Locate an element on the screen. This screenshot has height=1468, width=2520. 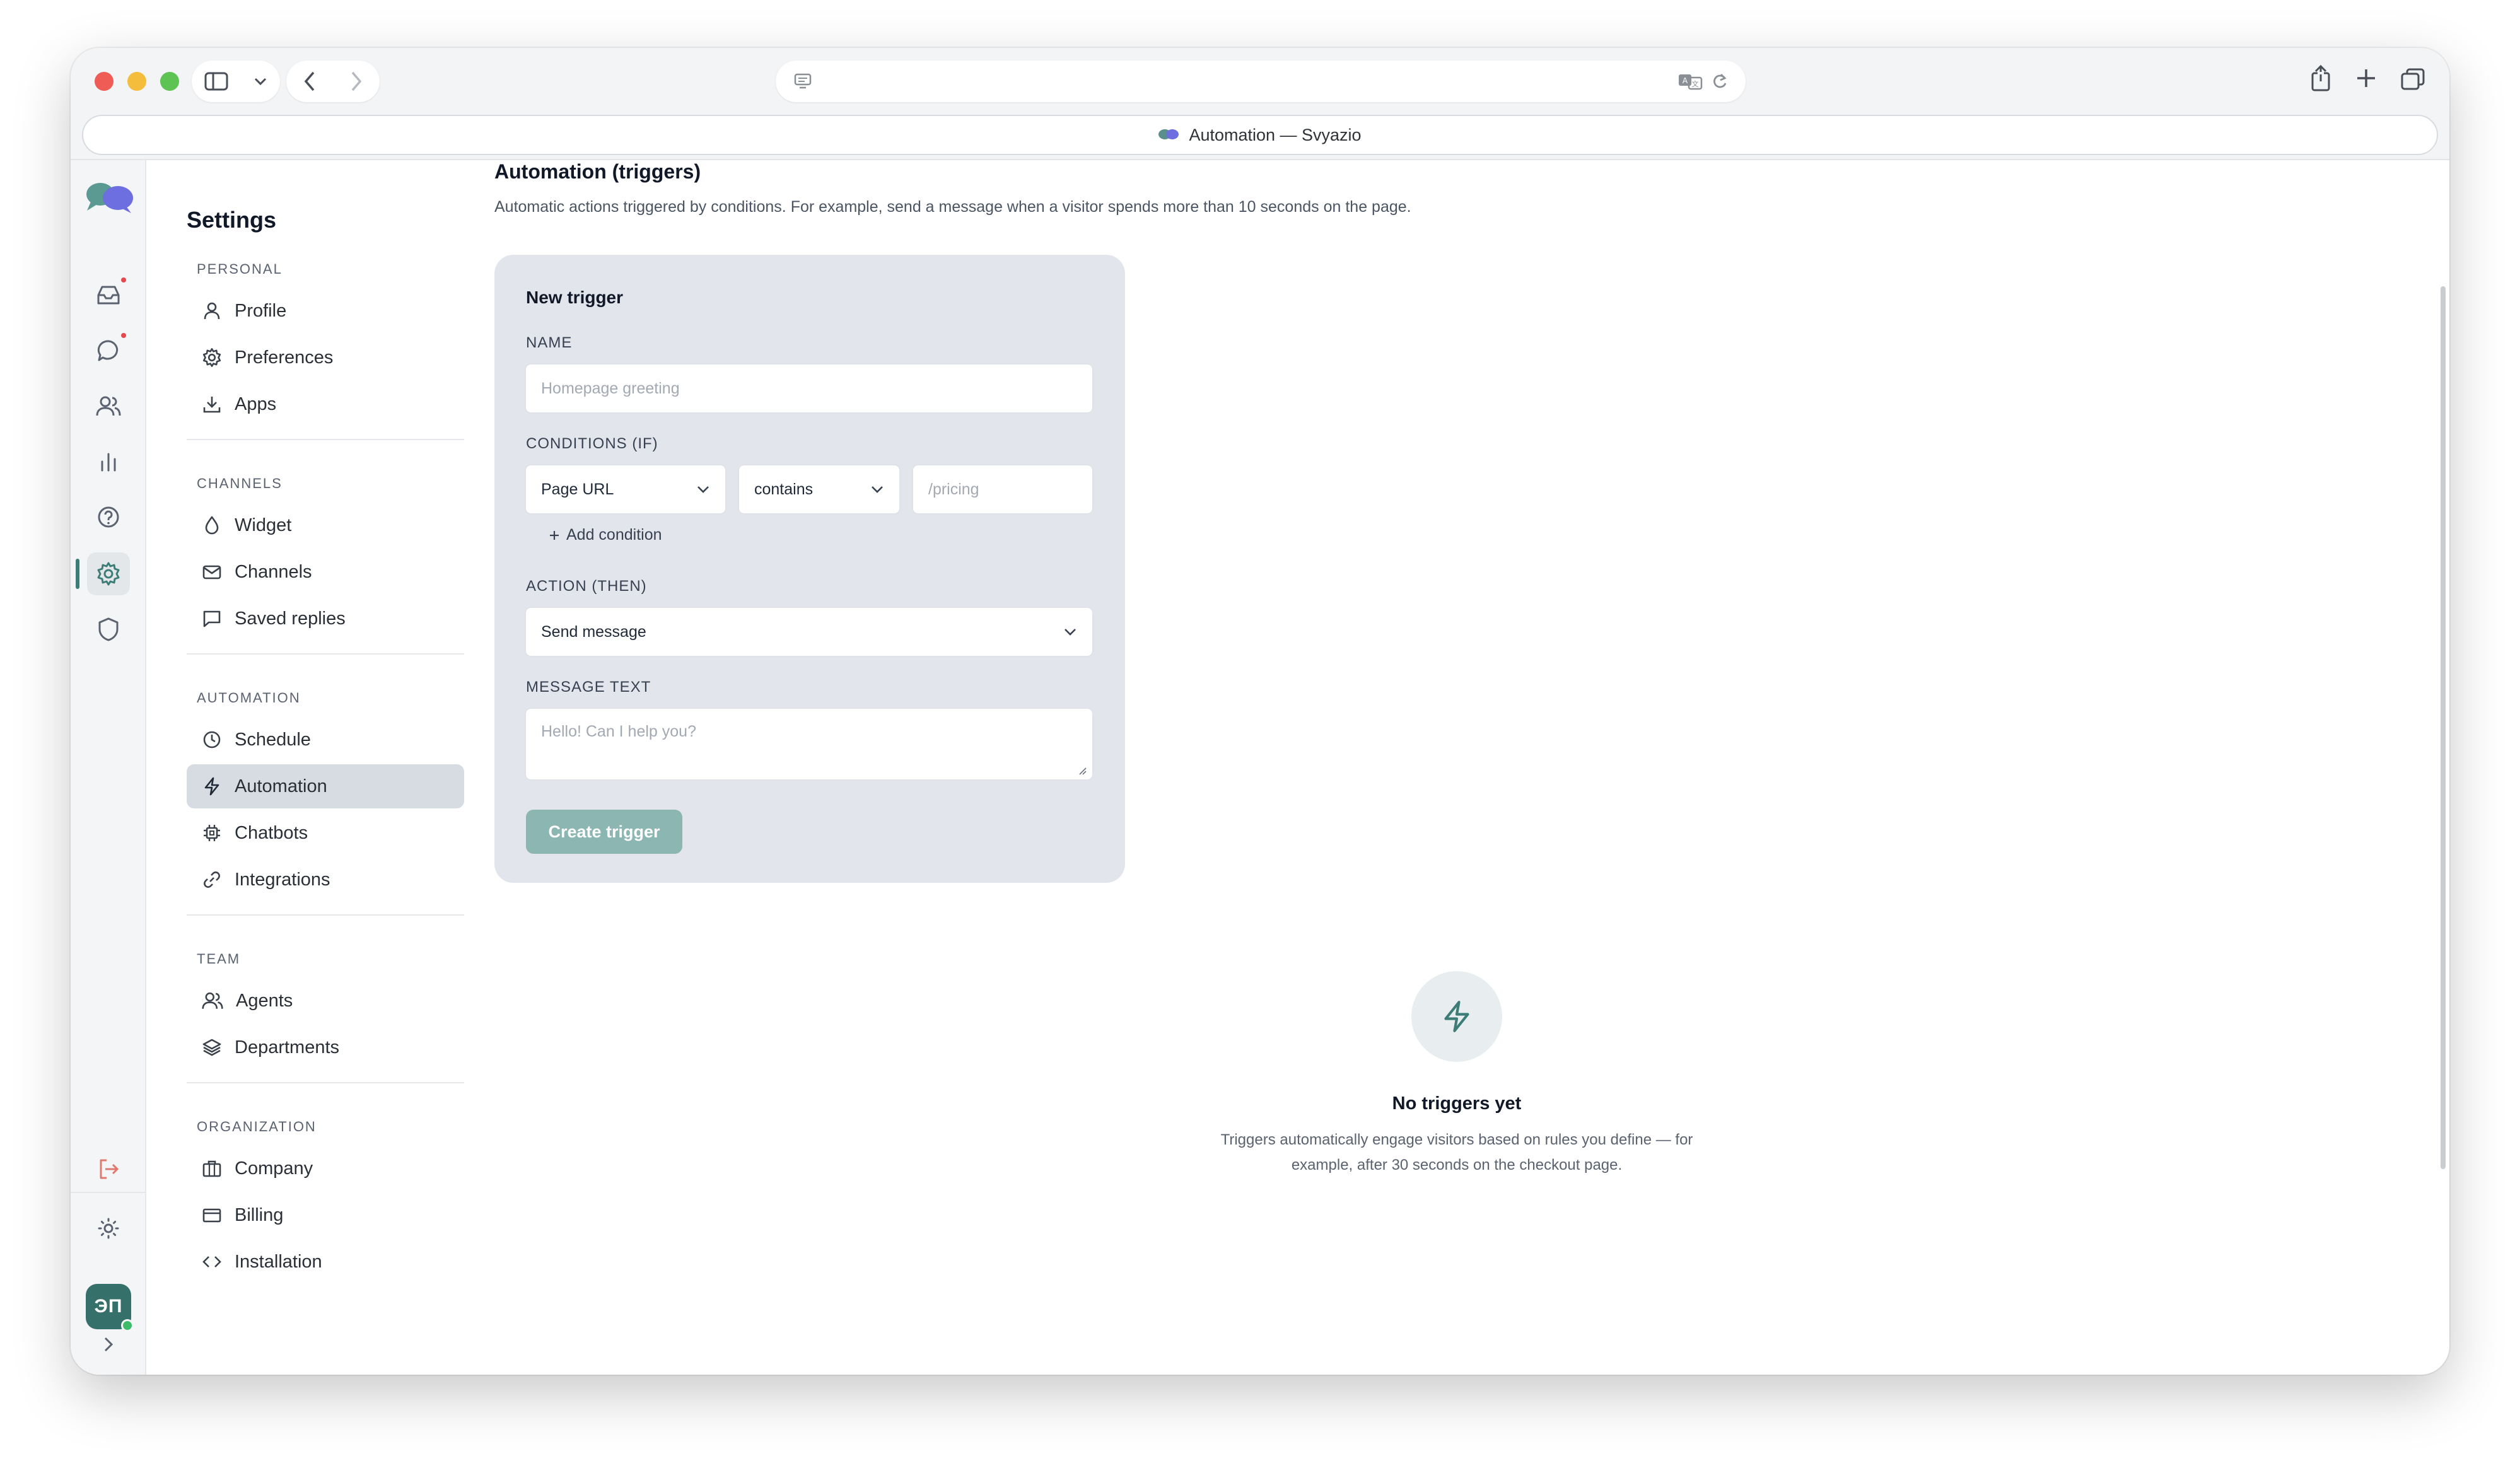
condition-operator-select: contains is located at coordinates (819, 489).